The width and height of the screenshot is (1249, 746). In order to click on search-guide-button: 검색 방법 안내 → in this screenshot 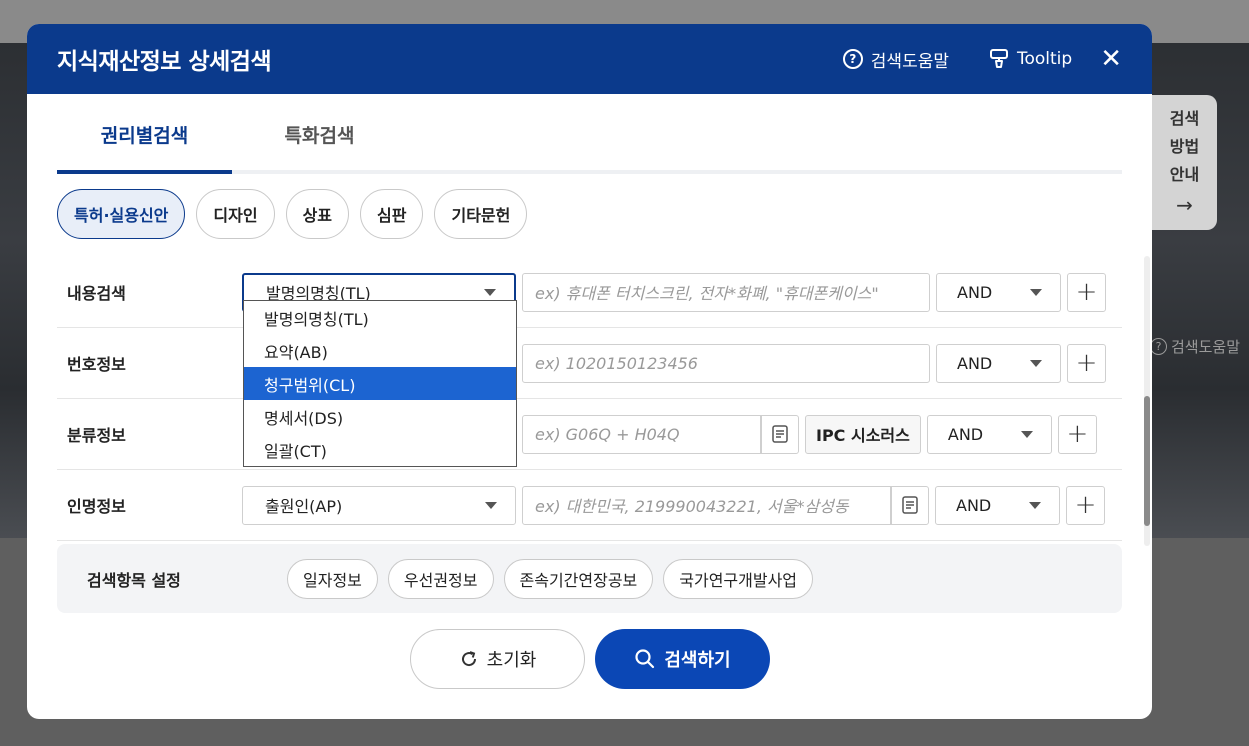, I will do `click(1184, 162)`.